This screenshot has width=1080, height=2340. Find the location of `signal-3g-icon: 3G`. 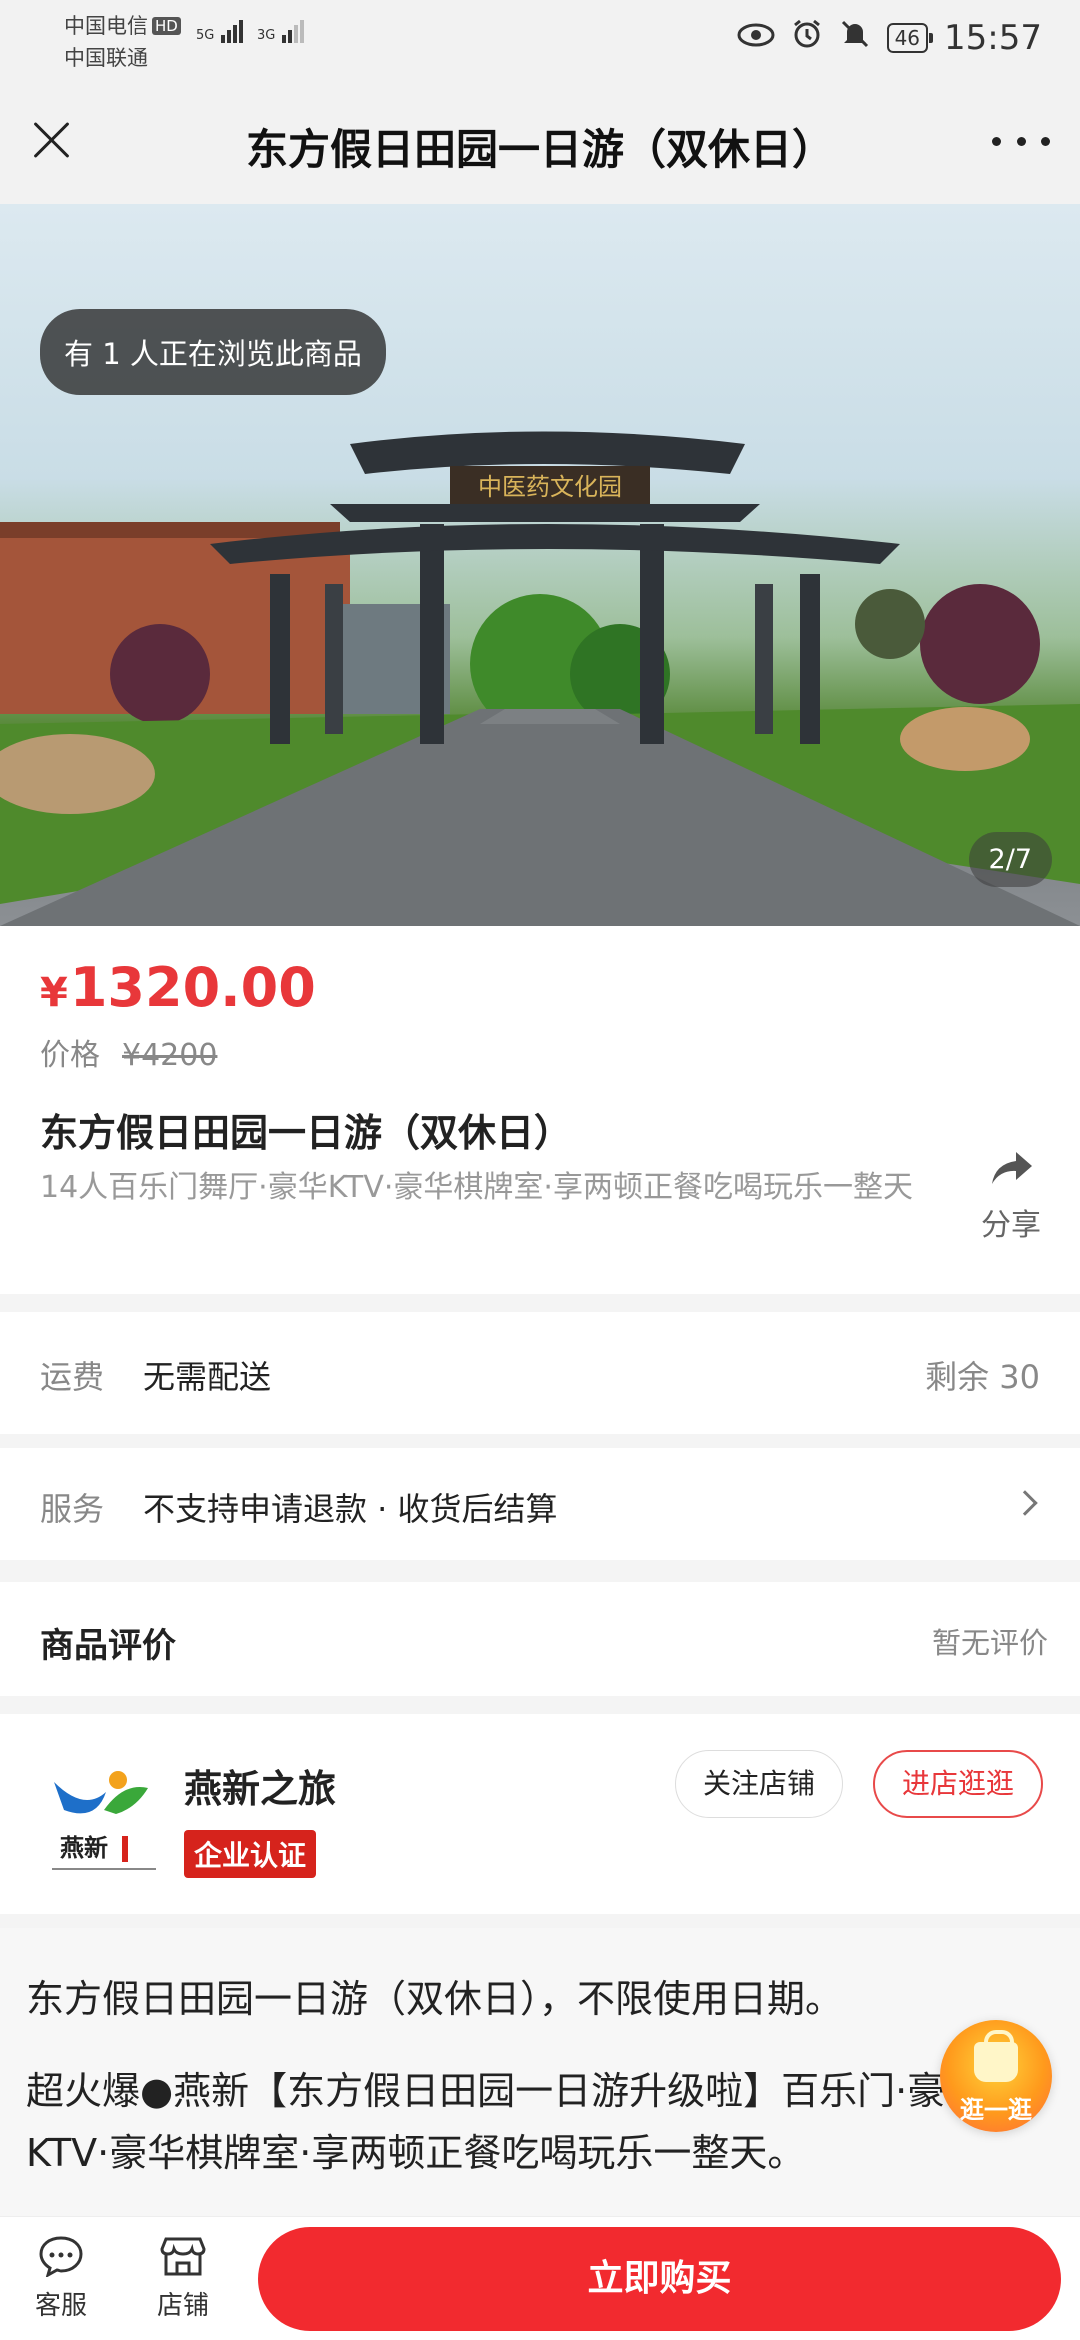

signal-3g-icon: 3G is located at coordinates (281, 31).